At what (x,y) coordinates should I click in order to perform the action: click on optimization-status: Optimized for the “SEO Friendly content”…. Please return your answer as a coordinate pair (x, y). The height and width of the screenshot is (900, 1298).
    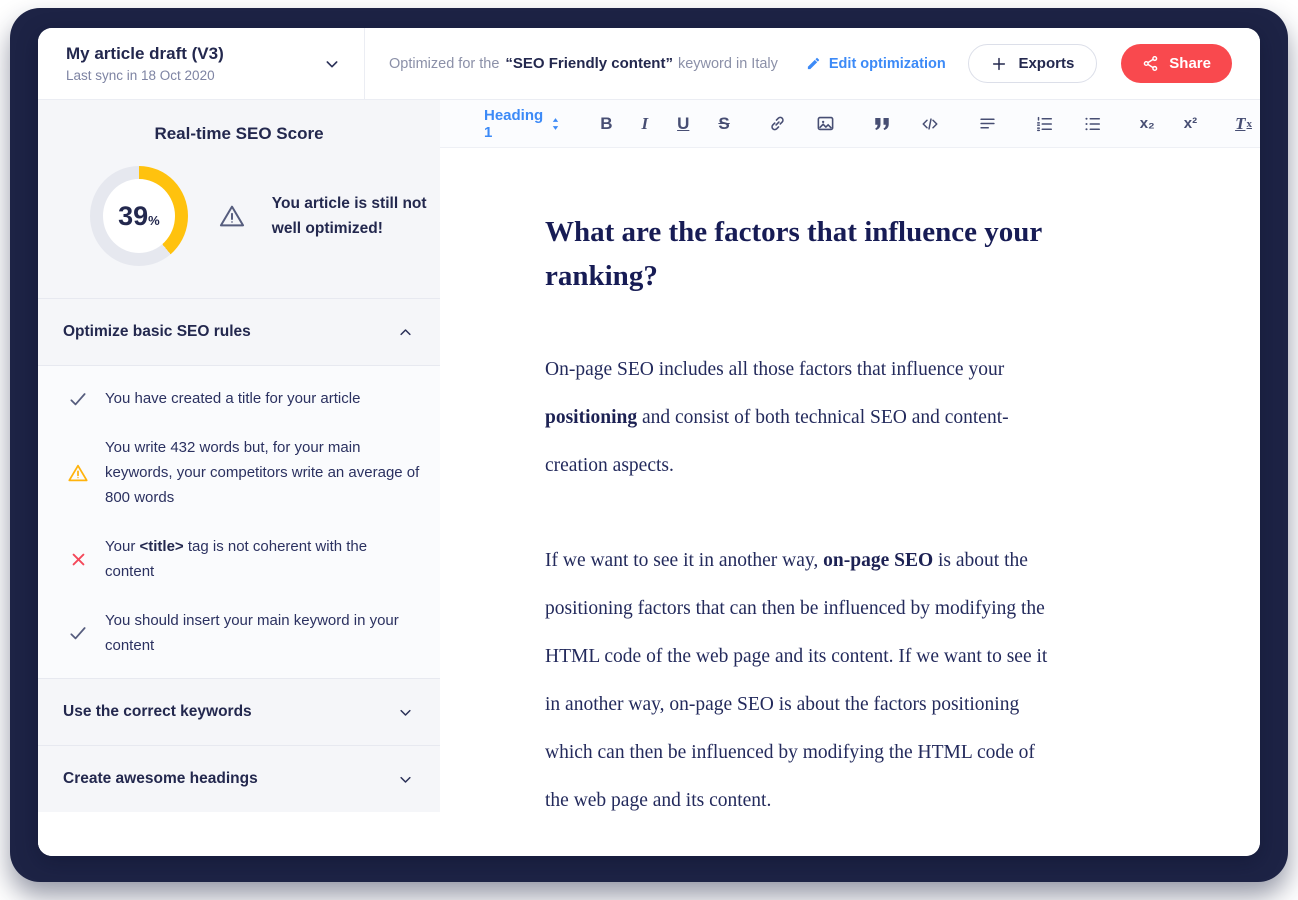
    Looking at the image, I should click on (666, 63).